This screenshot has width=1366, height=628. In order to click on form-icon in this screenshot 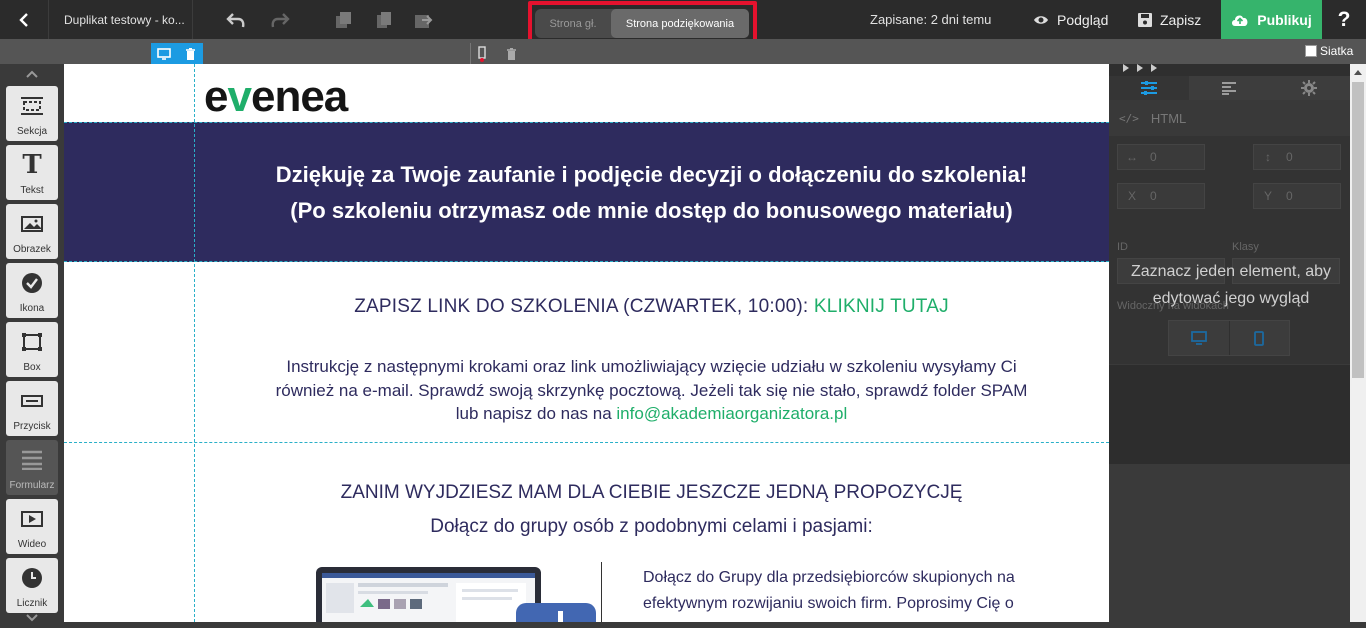, I will do `click(32, 460)`.